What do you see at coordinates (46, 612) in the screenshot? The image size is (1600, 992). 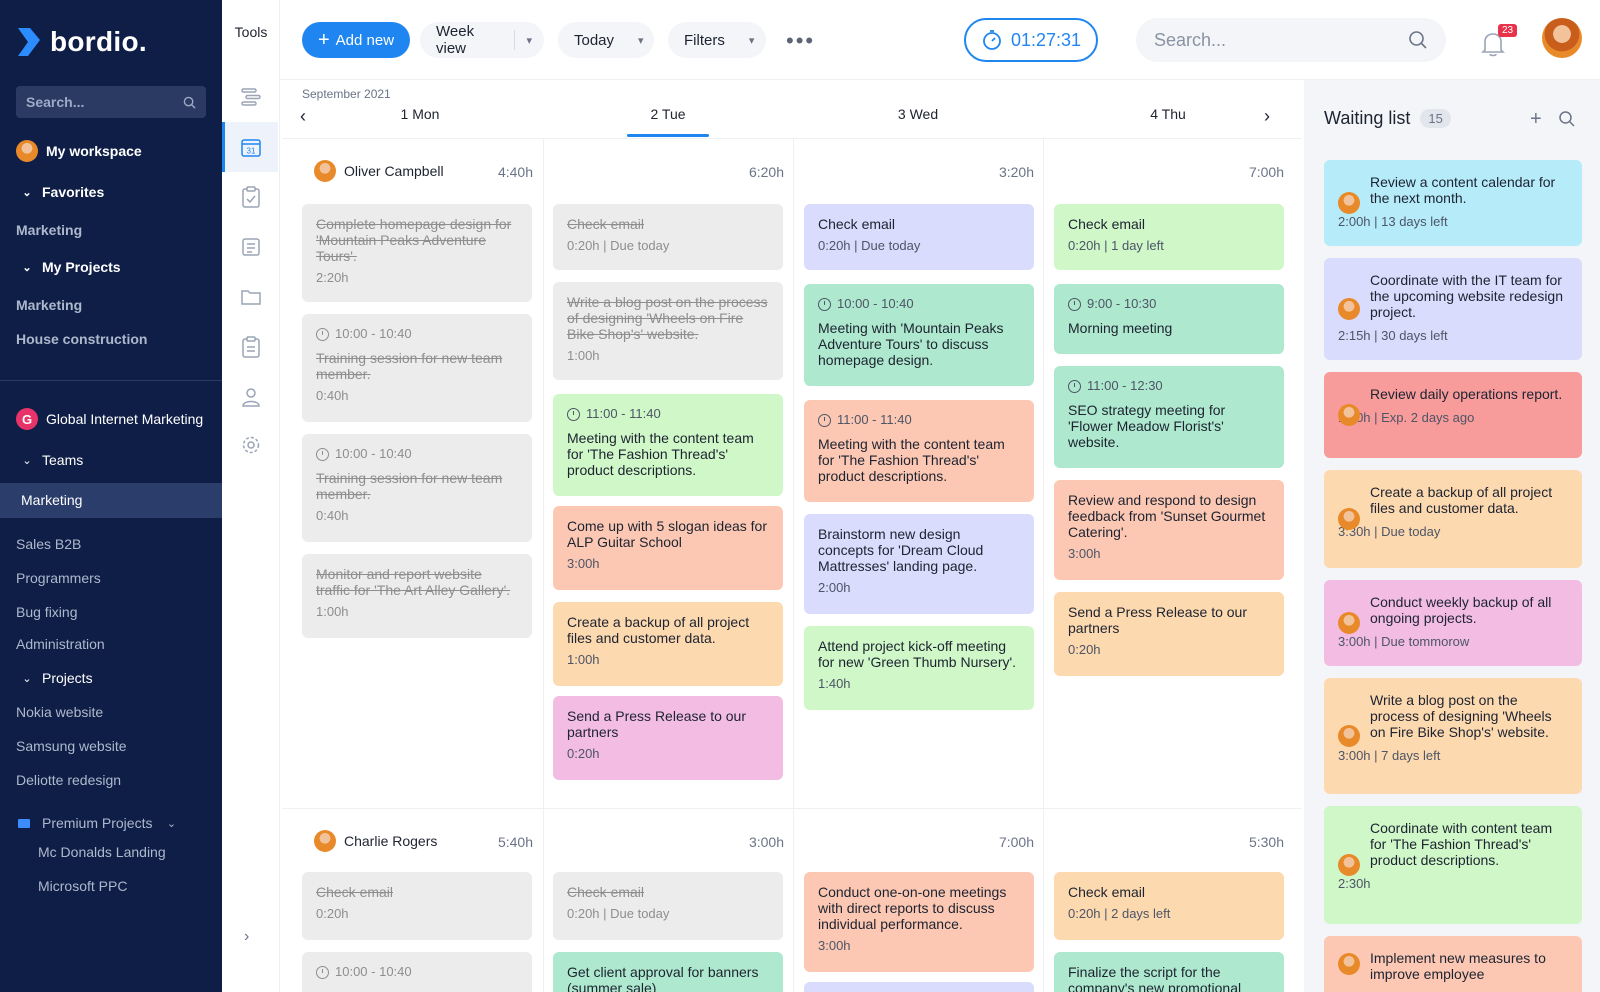 I see `sidebar-item-bug-fixing: Bug fixing` at bounding box center [46, 612].